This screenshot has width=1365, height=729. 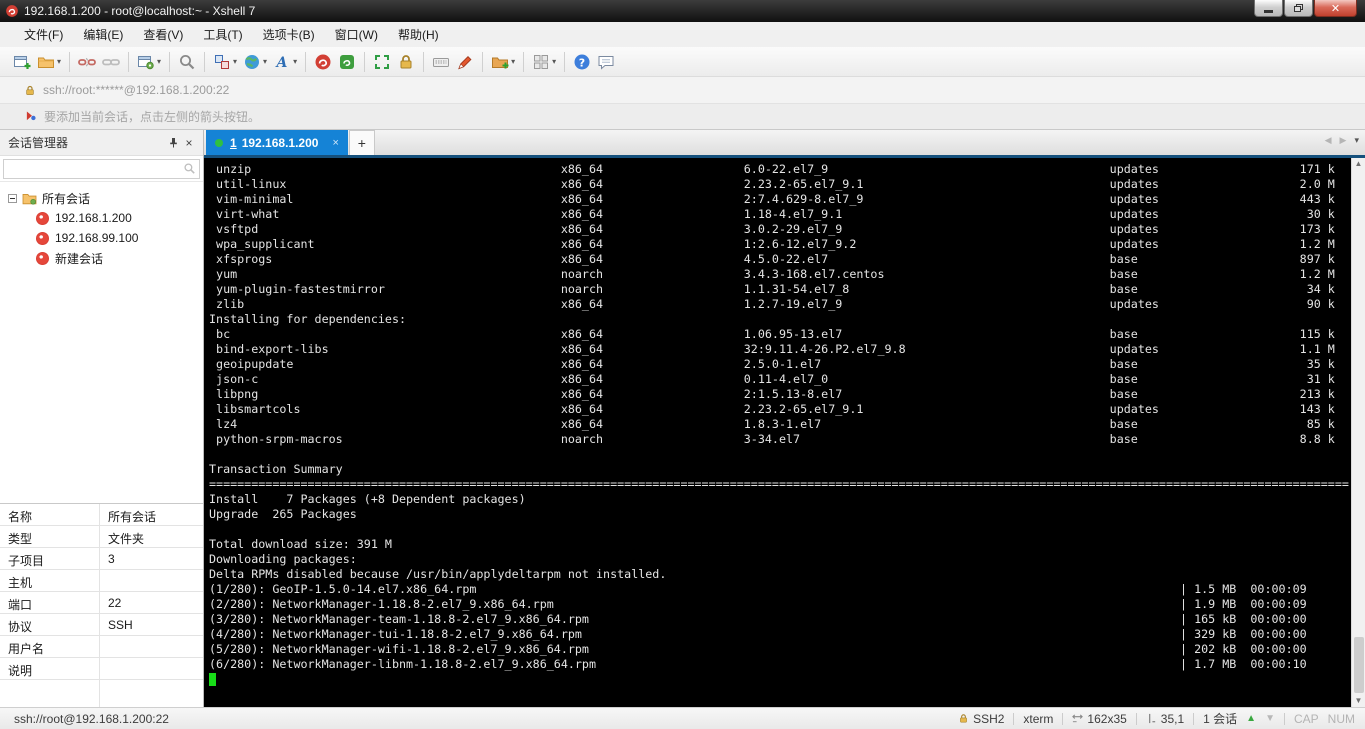 What do you see at coordinates (93, 168) in the screenshot?
I see `session-search-input` at bounding box center [93, 168].